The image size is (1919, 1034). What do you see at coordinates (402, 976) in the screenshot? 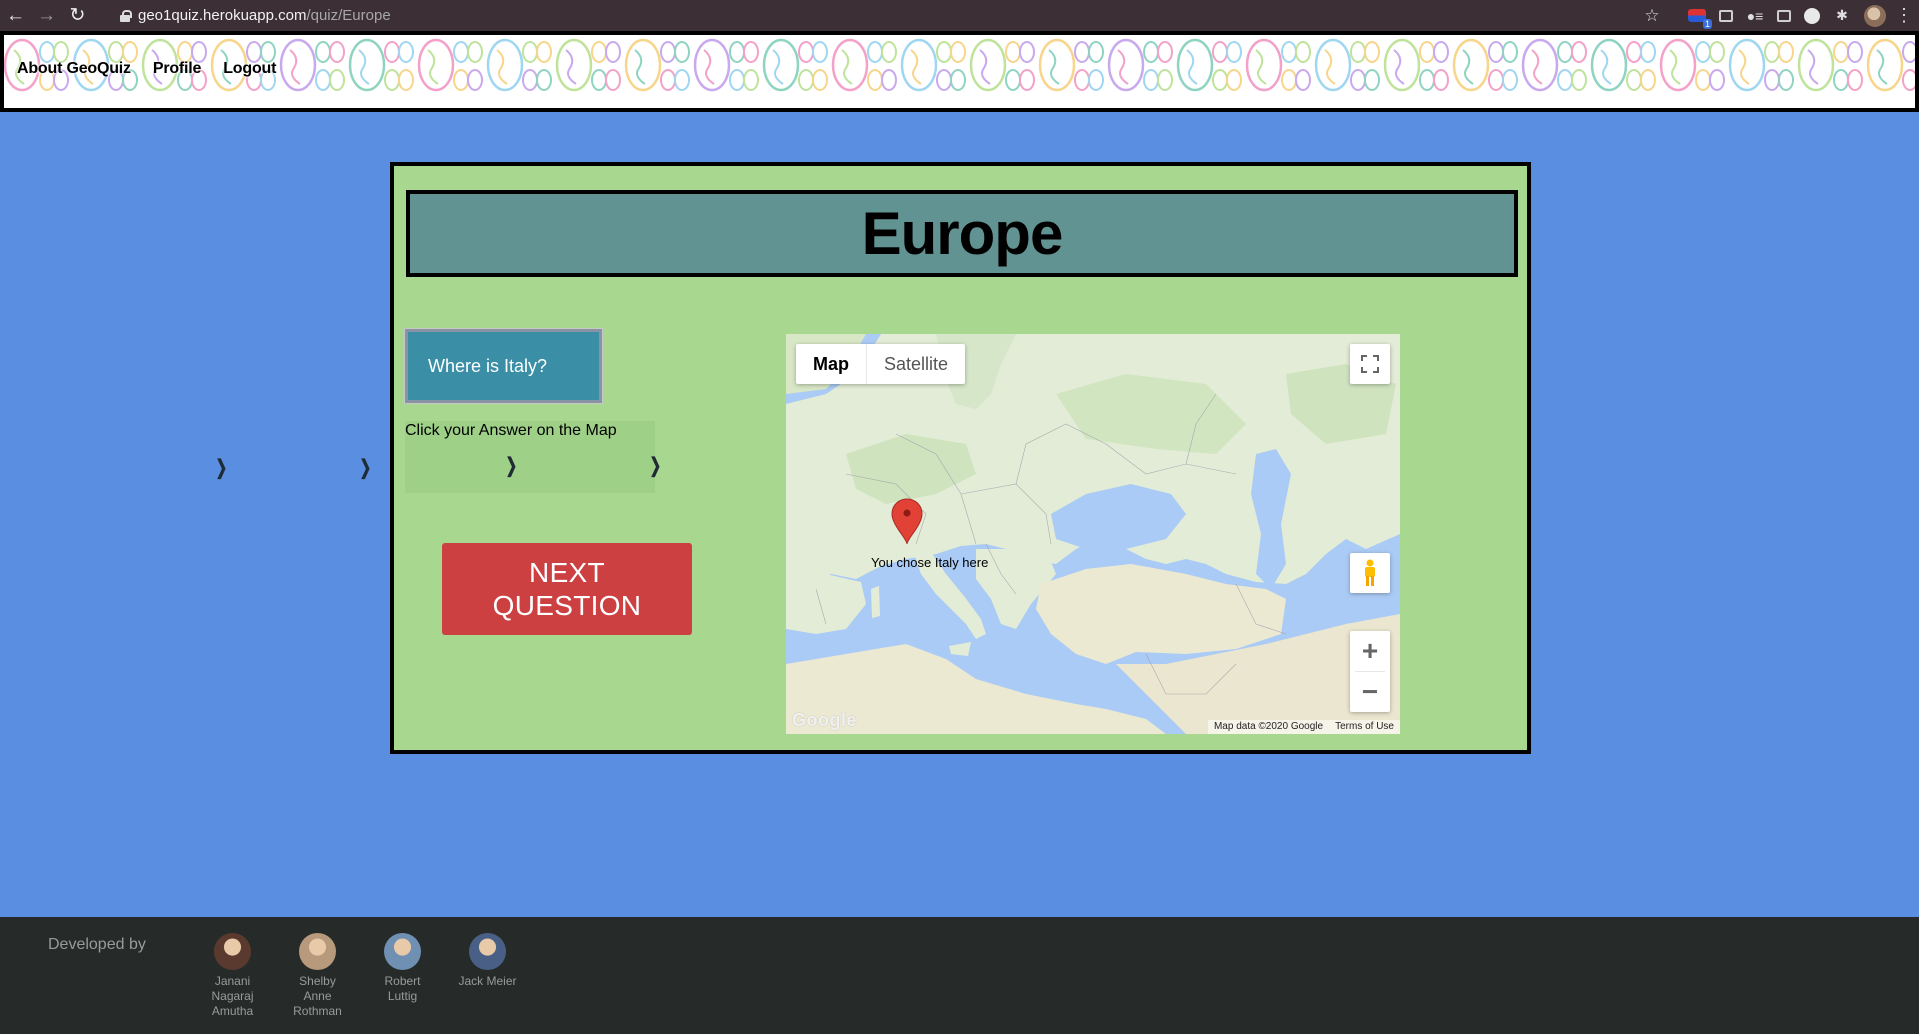
I see `developer-card: Robert Luttig` at bounding box center [402, 976].